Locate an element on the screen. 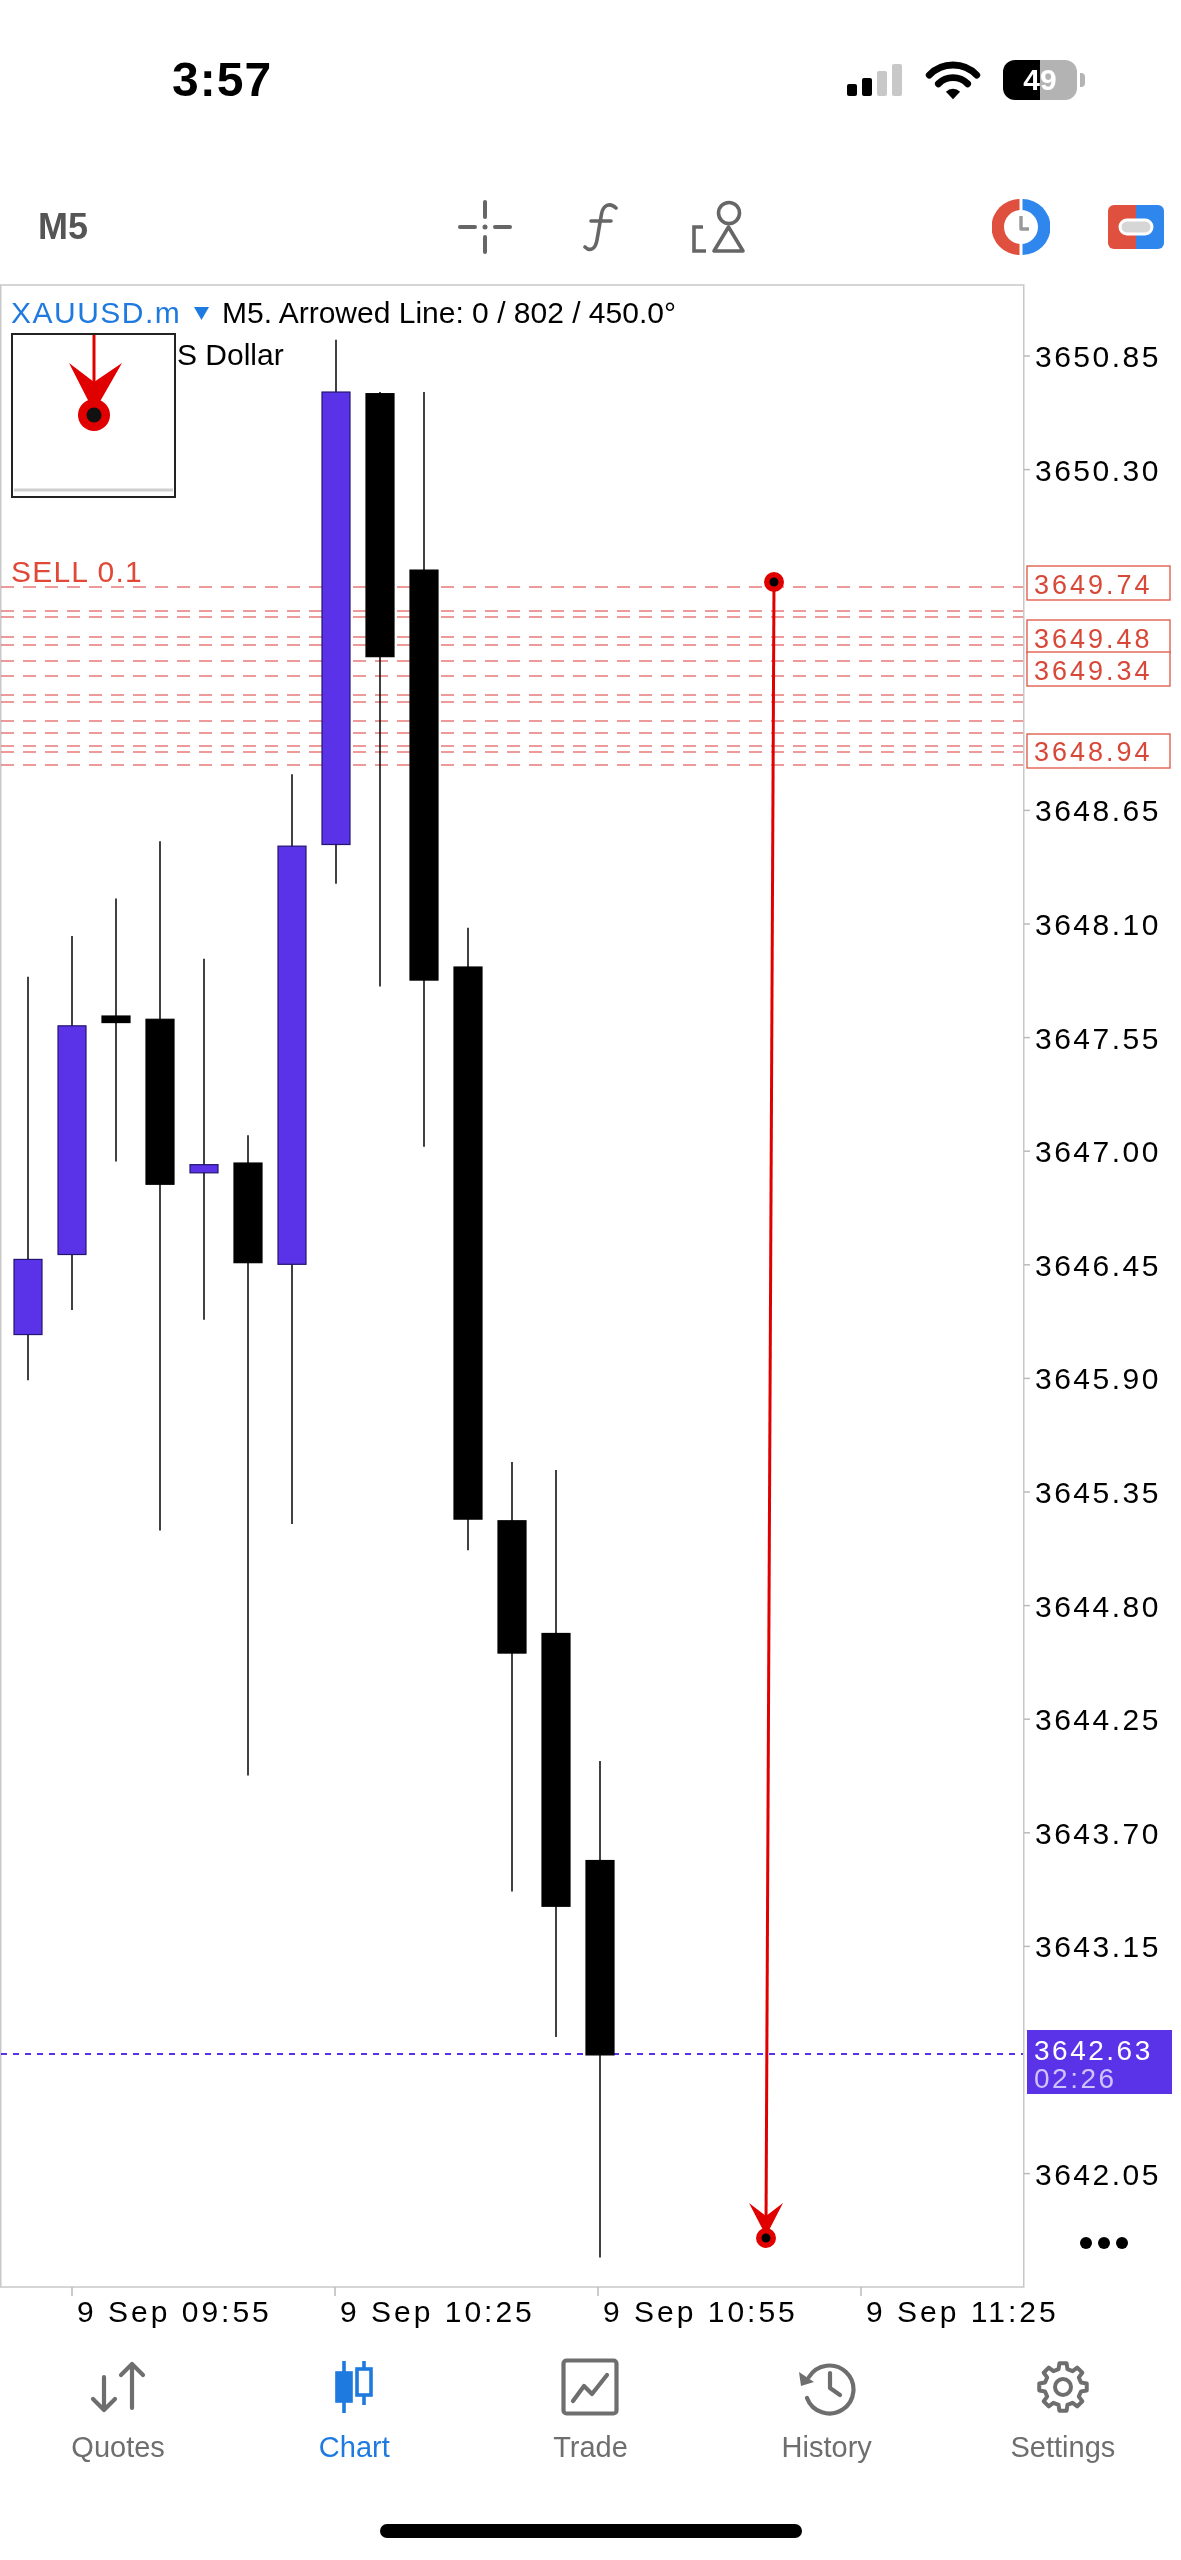  settings-icon is located at coordinates (1062, 2387).